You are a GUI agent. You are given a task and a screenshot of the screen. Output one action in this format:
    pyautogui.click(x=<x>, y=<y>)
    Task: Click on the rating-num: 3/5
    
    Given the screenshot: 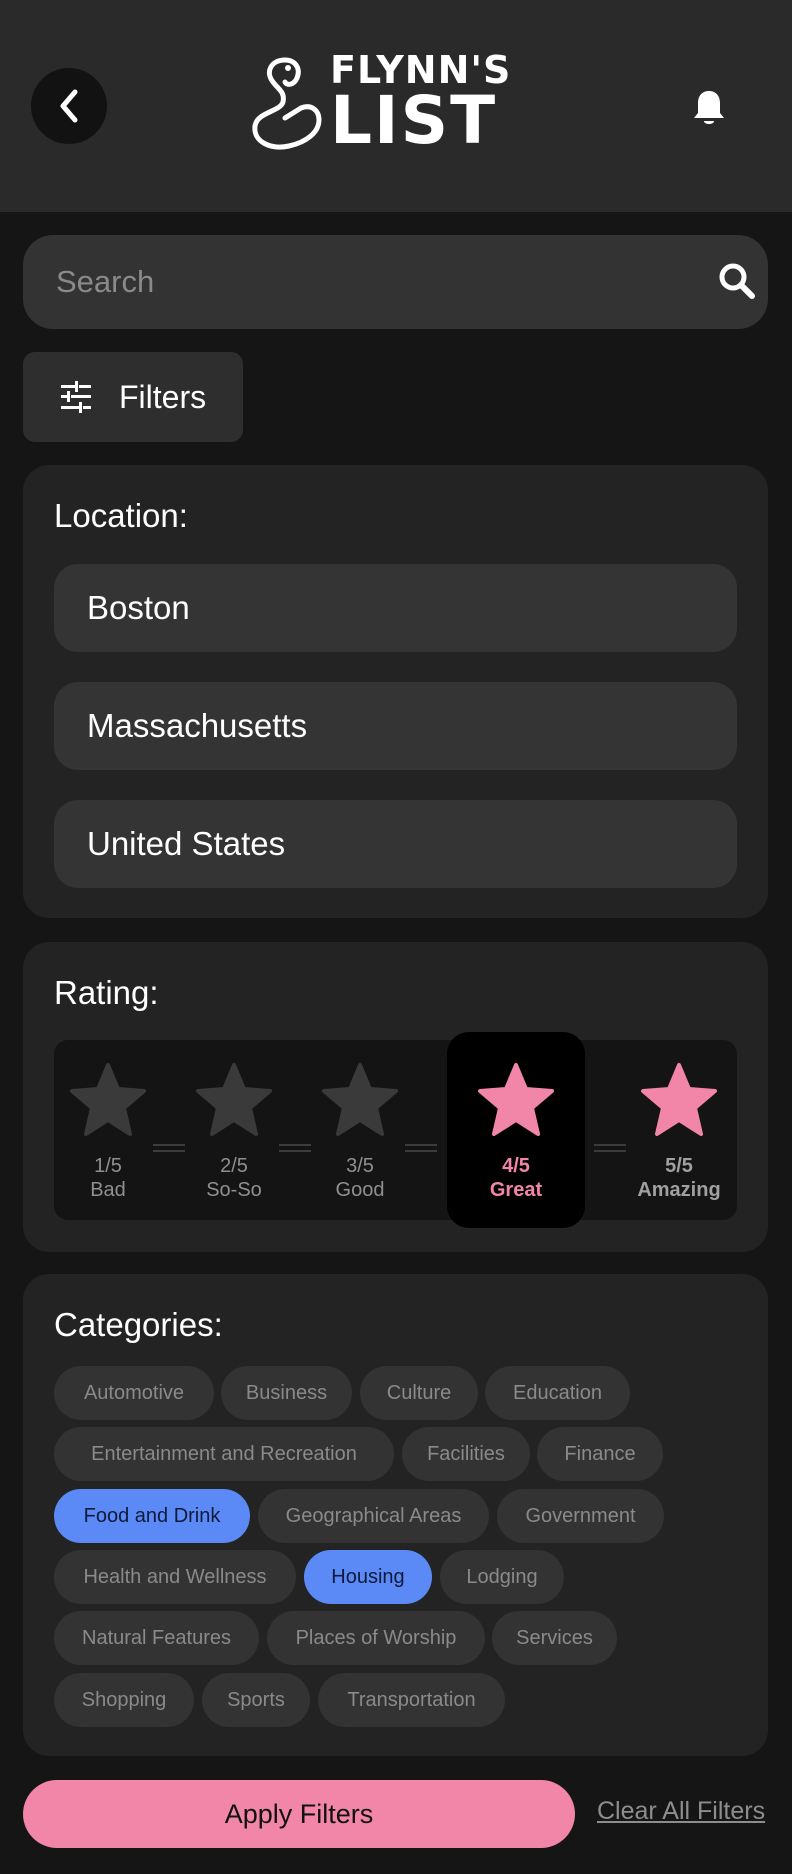 What is the action you would take?
    pyautogui.click(x=360, y=1166)
    